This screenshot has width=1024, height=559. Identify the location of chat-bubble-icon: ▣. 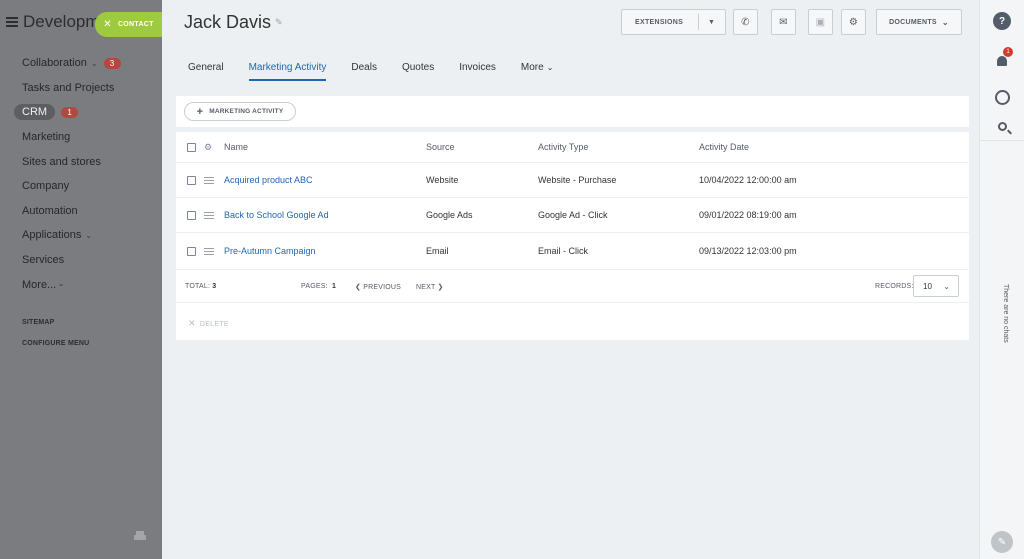
(820, 22).